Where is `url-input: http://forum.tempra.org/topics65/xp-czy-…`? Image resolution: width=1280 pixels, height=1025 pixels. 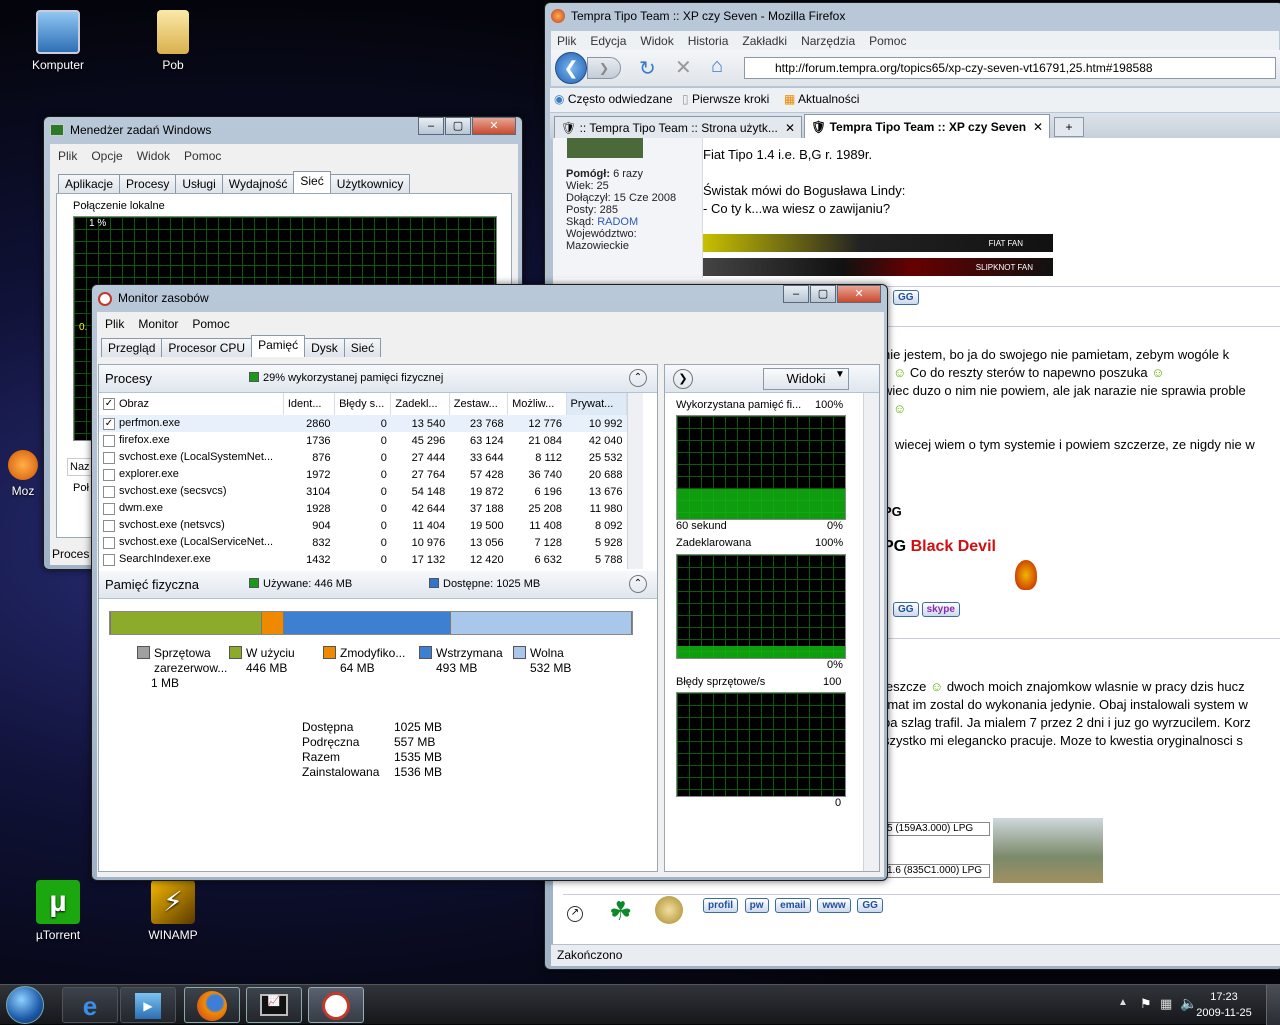
url-input: http://forum.tempra.org/topics65/xp-czy-… is located at coordinates (1010, 68).